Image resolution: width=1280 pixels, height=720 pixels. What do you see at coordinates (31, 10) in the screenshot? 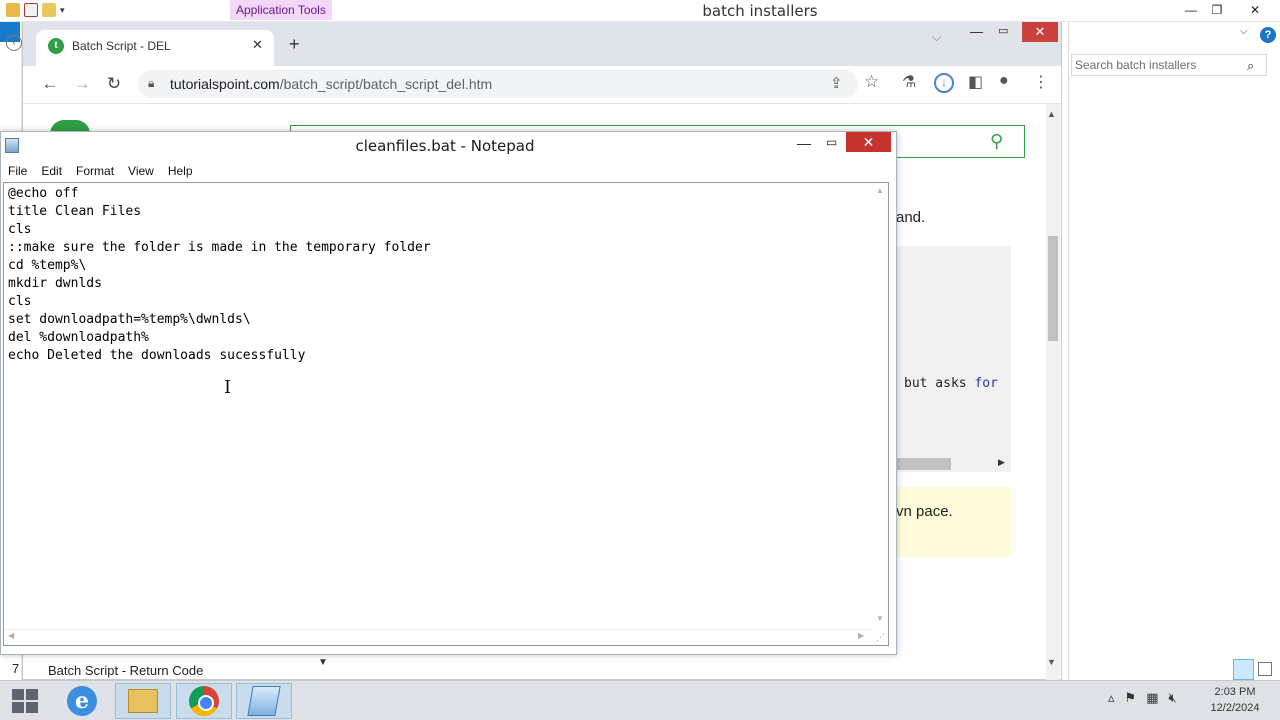
I see `properties-icon` at bounding box center [31, 10].